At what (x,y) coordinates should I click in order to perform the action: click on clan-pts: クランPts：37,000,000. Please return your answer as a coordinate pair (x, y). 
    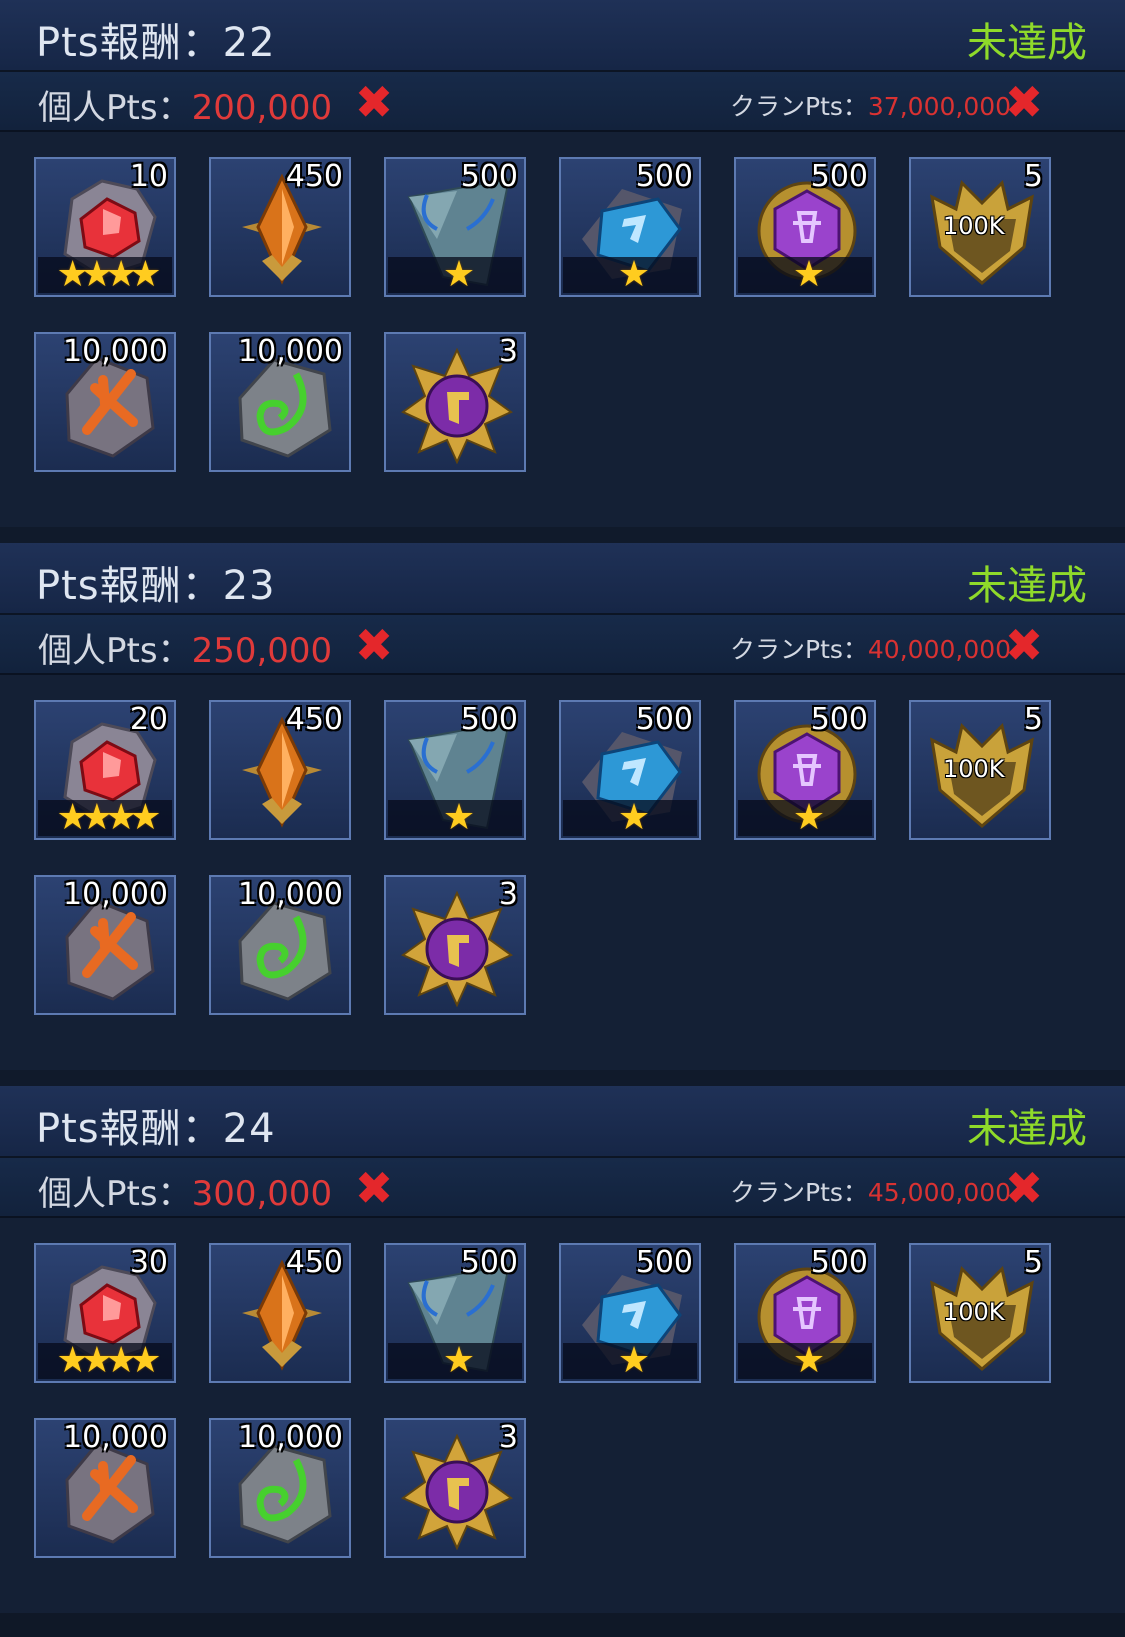
    Looking at the image, I should click on (870, 105).